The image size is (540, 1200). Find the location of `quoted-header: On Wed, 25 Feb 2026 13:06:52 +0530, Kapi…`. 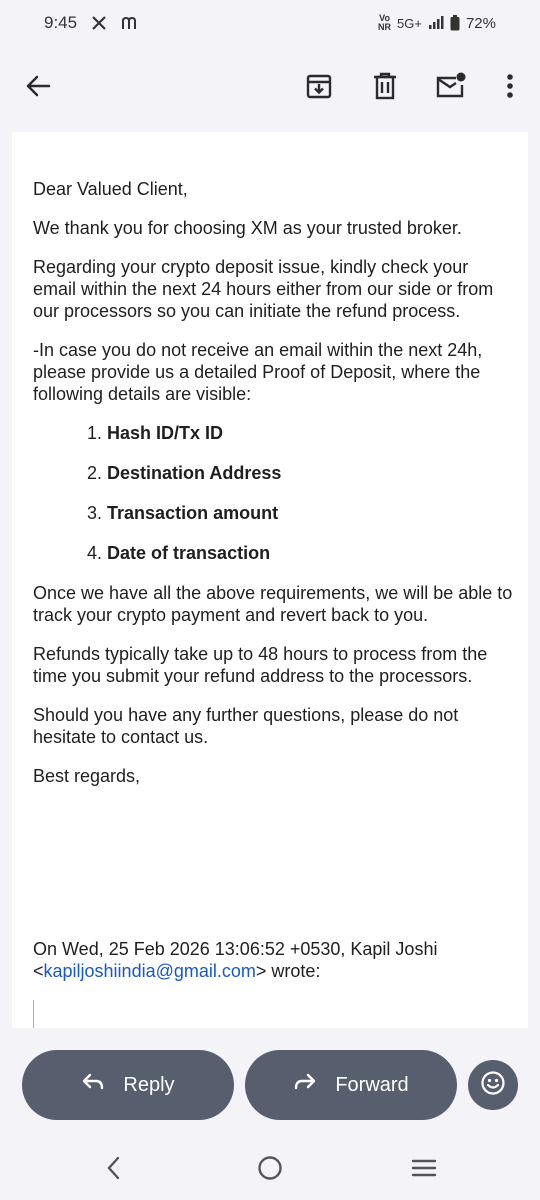

quoted-header: On Wed, 25 Feb 2026 13:06:52 +0530, Kapi… is located at coordinates (235, 960).